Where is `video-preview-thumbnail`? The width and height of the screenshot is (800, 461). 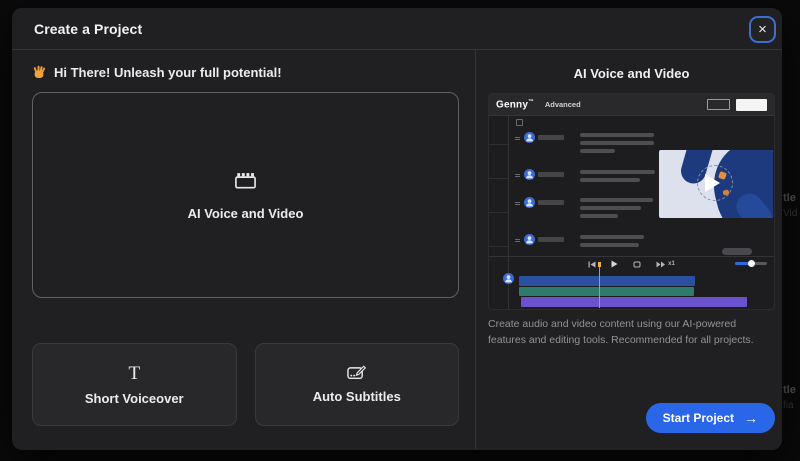
video-preview-thumbnail is located at coordinates (716, 184).